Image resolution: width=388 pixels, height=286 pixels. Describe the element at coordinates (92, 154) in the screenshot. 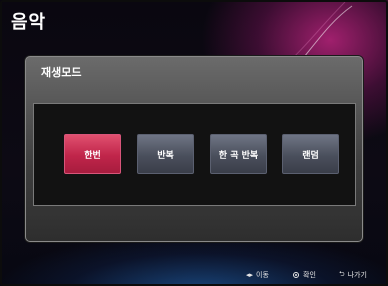

I see `option-once-button: 한번` at that location.